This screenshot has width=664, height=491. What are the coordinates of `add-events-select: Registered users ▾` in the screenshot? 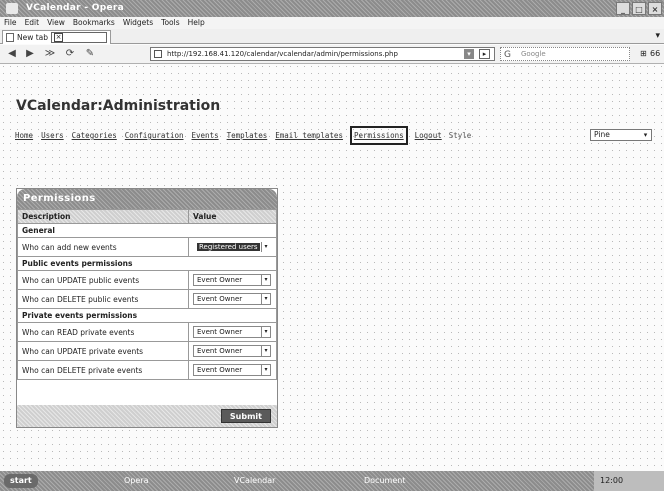 It's located at (232, 247).